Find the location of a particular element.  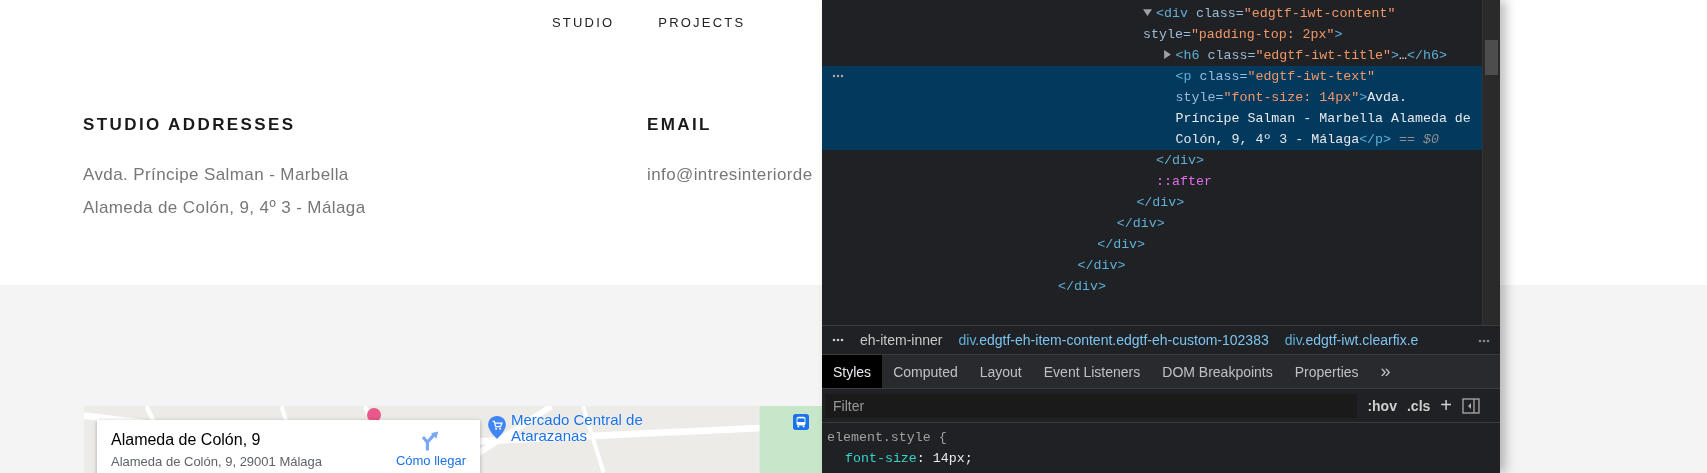

shopping-cart-pin-icon is located at coordinates (497, 427).